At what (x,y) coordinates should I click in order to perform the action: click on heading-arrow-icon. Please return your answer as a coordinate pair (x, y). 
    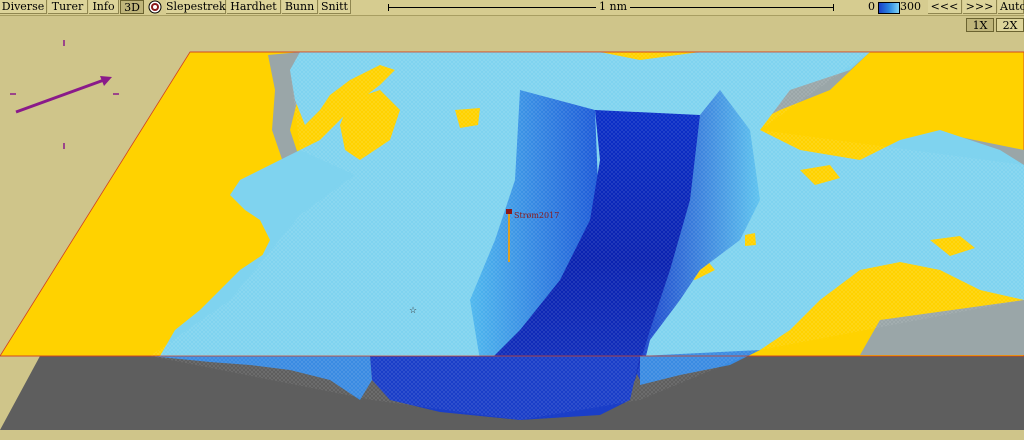
    Looking at the image, I should click on (60, 96).